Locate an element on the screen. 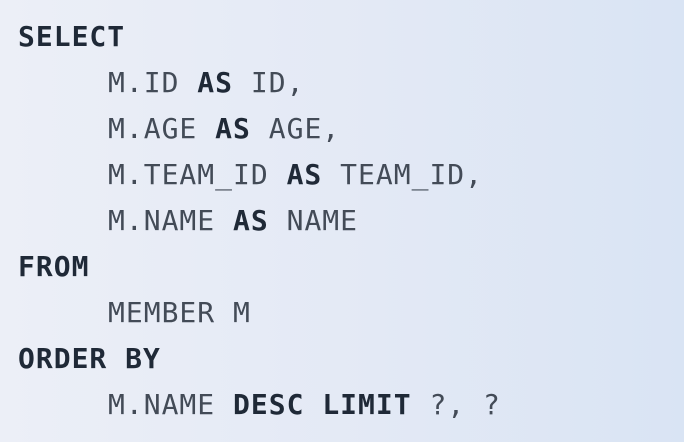  code-line-column-id: M.ID AS ID, is located at coordinates (351, 83).